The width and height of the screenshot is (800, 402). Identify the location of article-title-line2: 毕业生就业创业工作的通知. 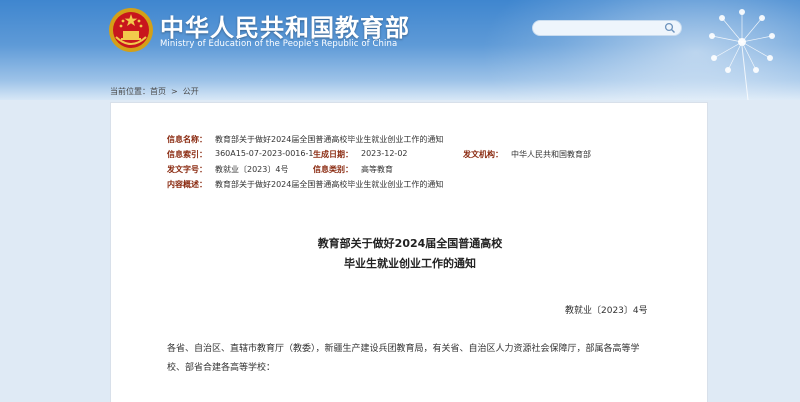
(410, 263).